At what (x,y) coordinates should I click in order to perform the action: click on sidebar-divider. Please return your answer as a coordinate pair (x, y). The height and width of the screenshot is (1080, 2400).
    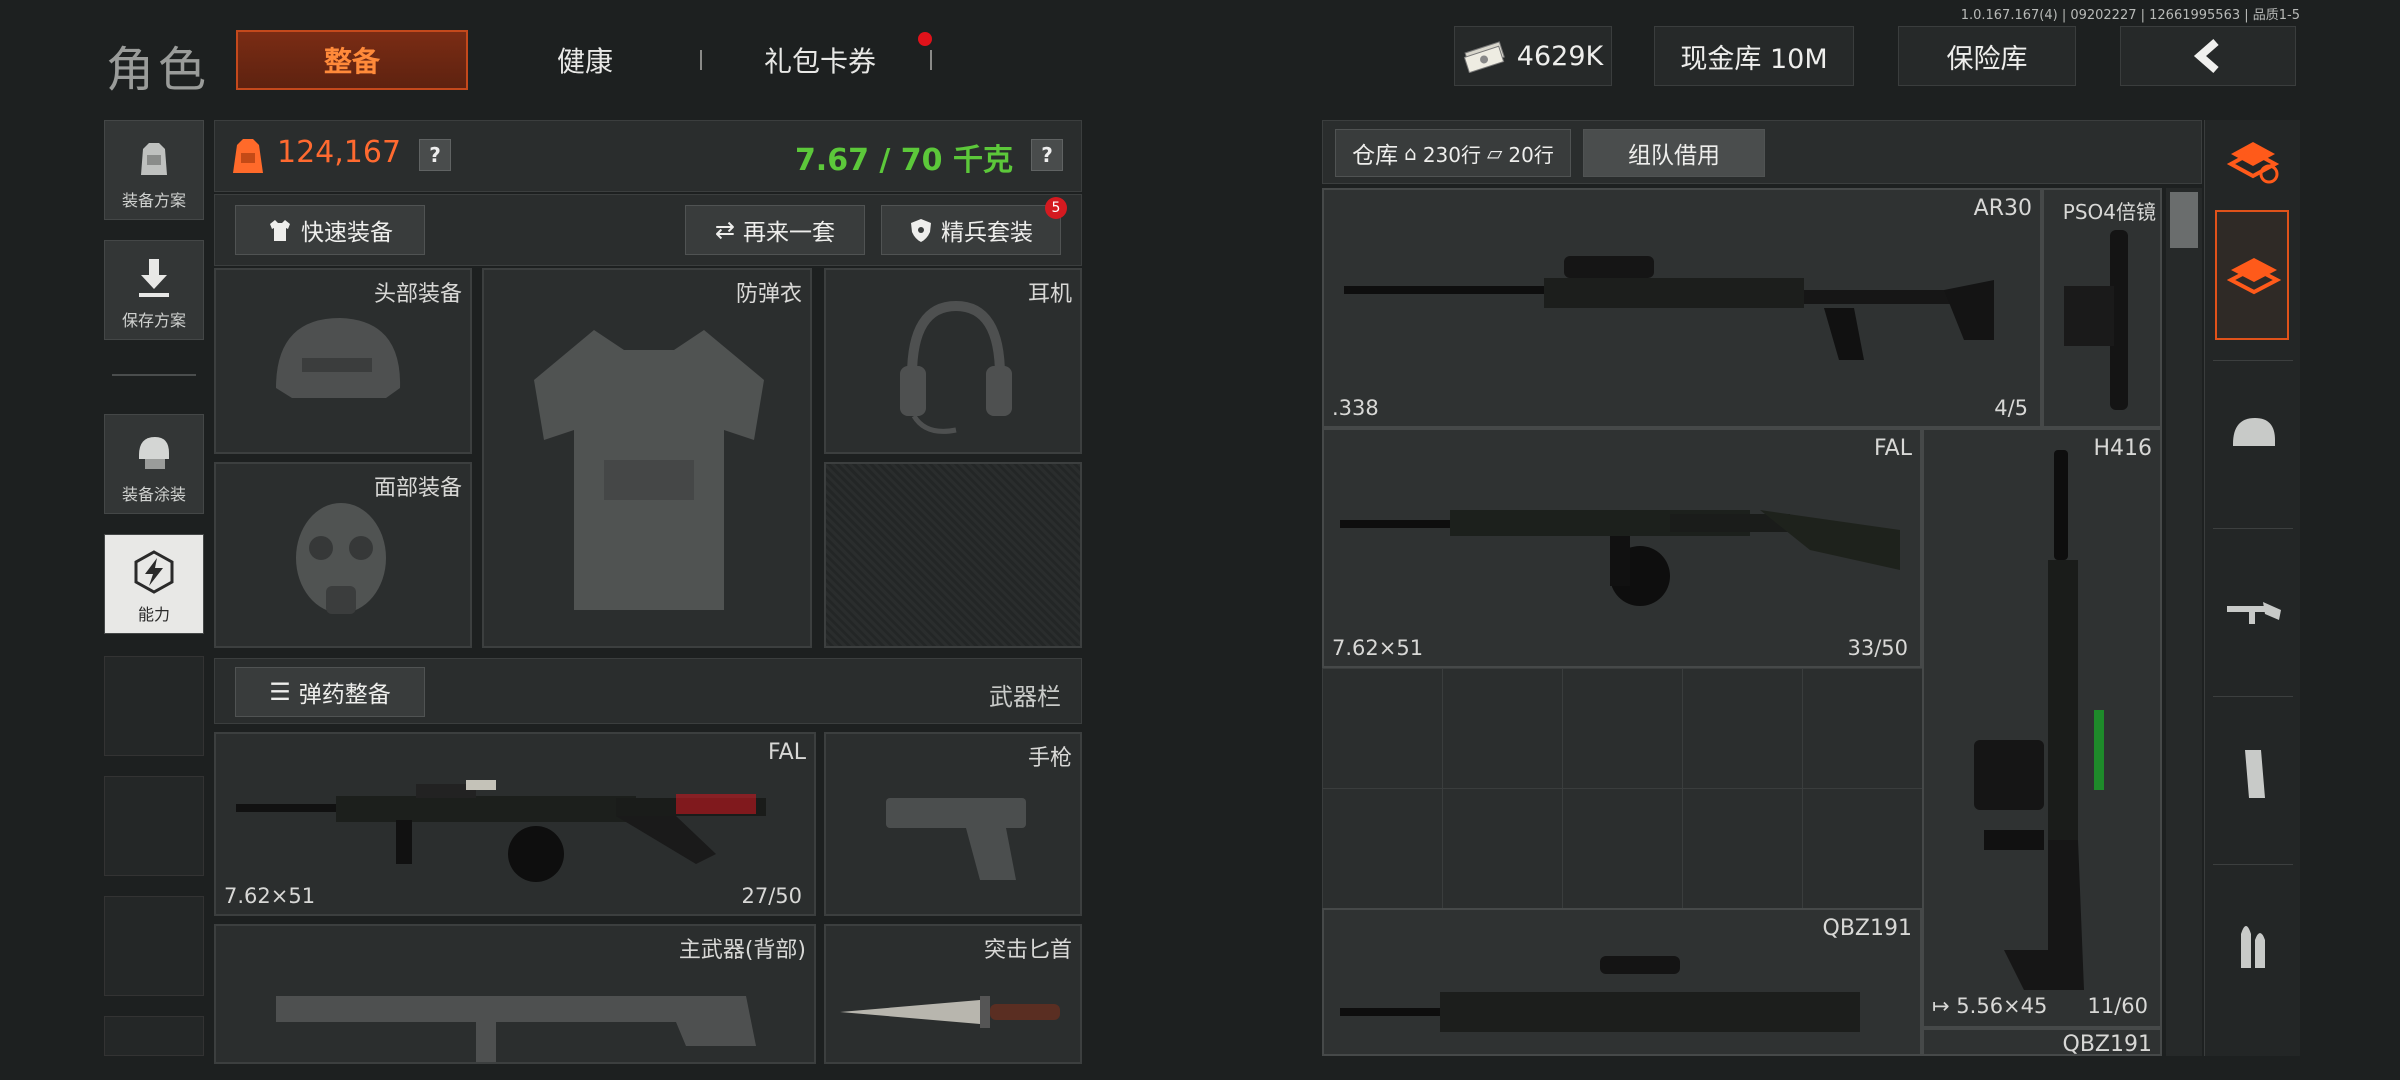
    Looking at the image, I should click on (154, 375).